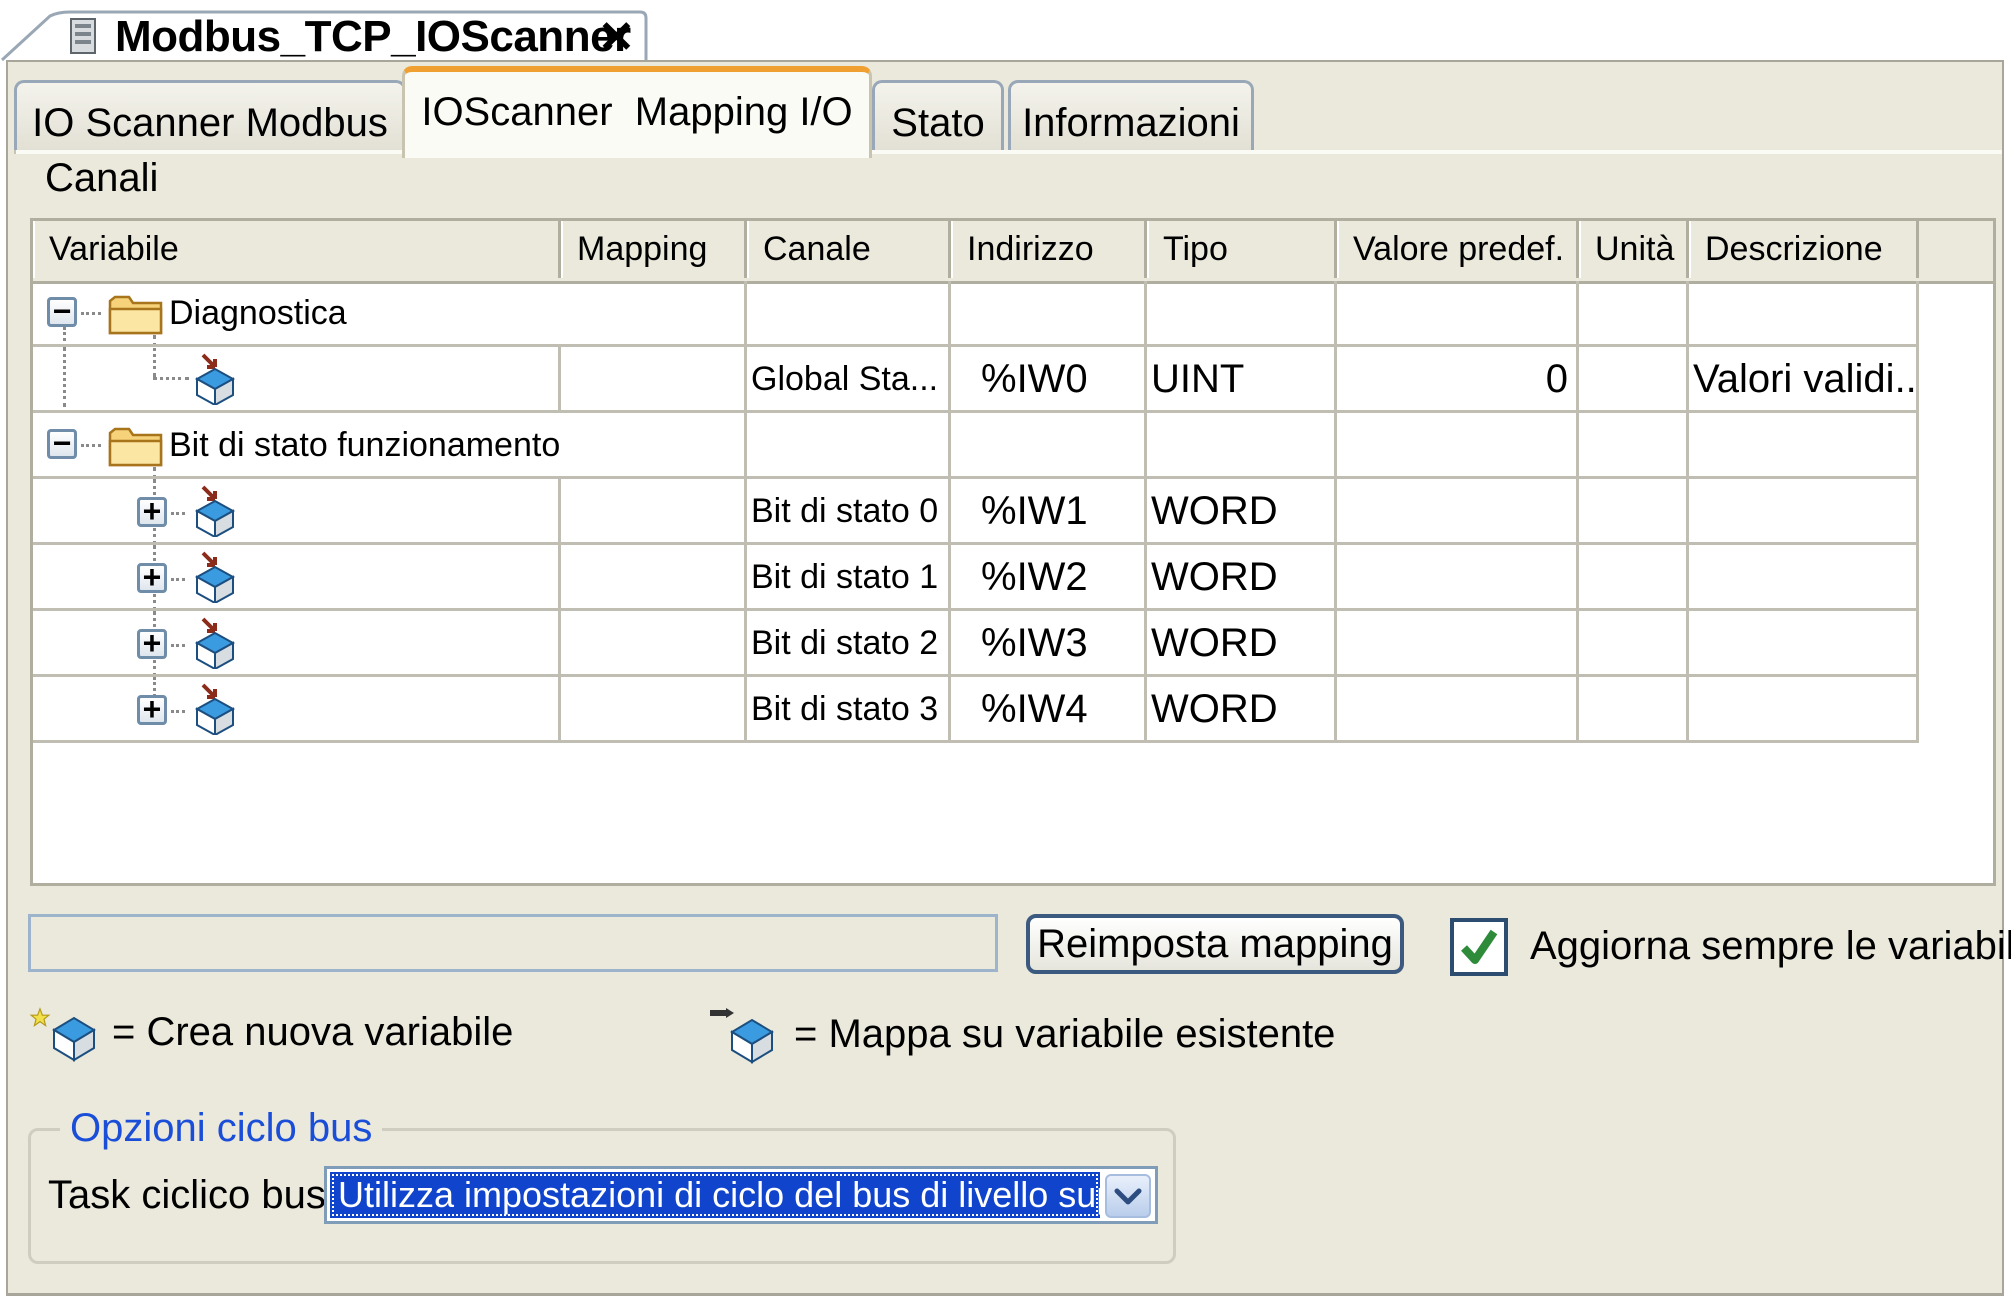 The width and height of the screenshot is (2011, 1303). What do you see at coordinates (849, 249) in the screenshot?
I see `column-header-canale: Canale` at bounding box center [849, 249].